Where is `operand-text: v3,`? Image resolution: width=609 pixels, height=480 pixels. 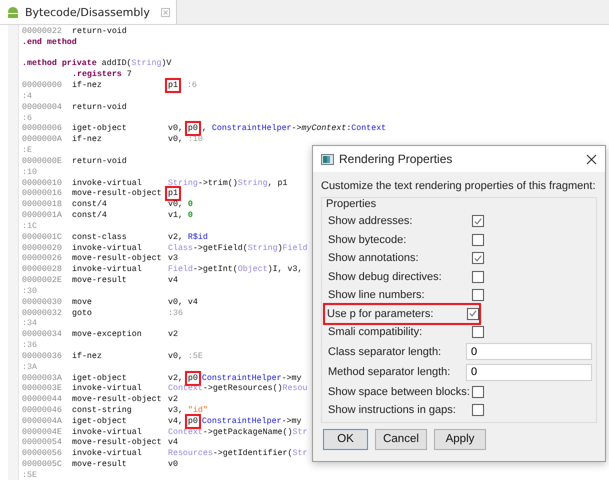 operand-text: v3, is located at coordinates (176, 410).